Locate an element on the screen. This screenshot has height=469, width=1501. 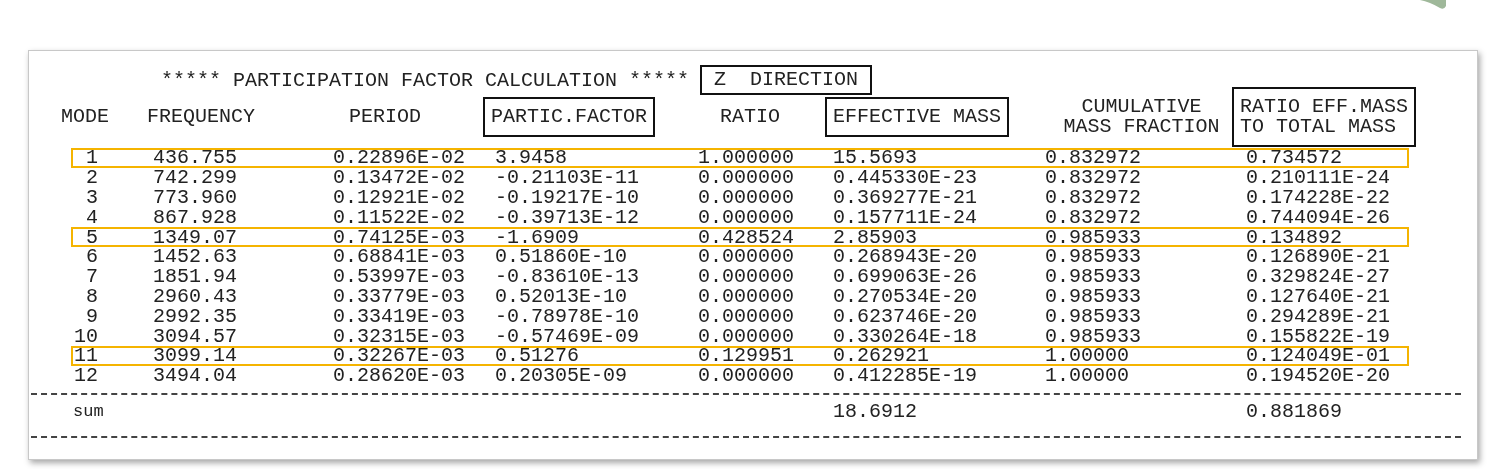
table-cell-text: 0.32267E-03 is located at coordinates (400, 356).